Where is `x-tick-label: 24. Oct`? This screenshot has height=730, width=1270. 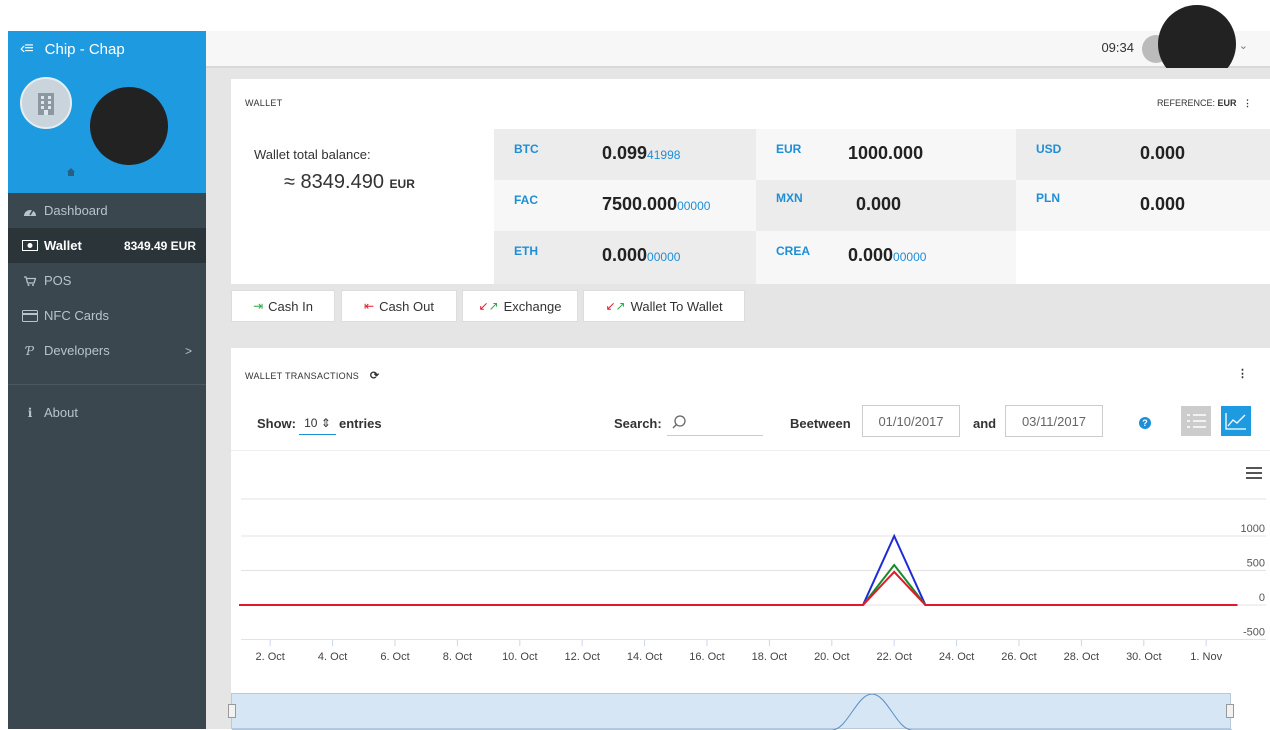 x-tick-label: 24. Oct is located at coordinates (956, 657).